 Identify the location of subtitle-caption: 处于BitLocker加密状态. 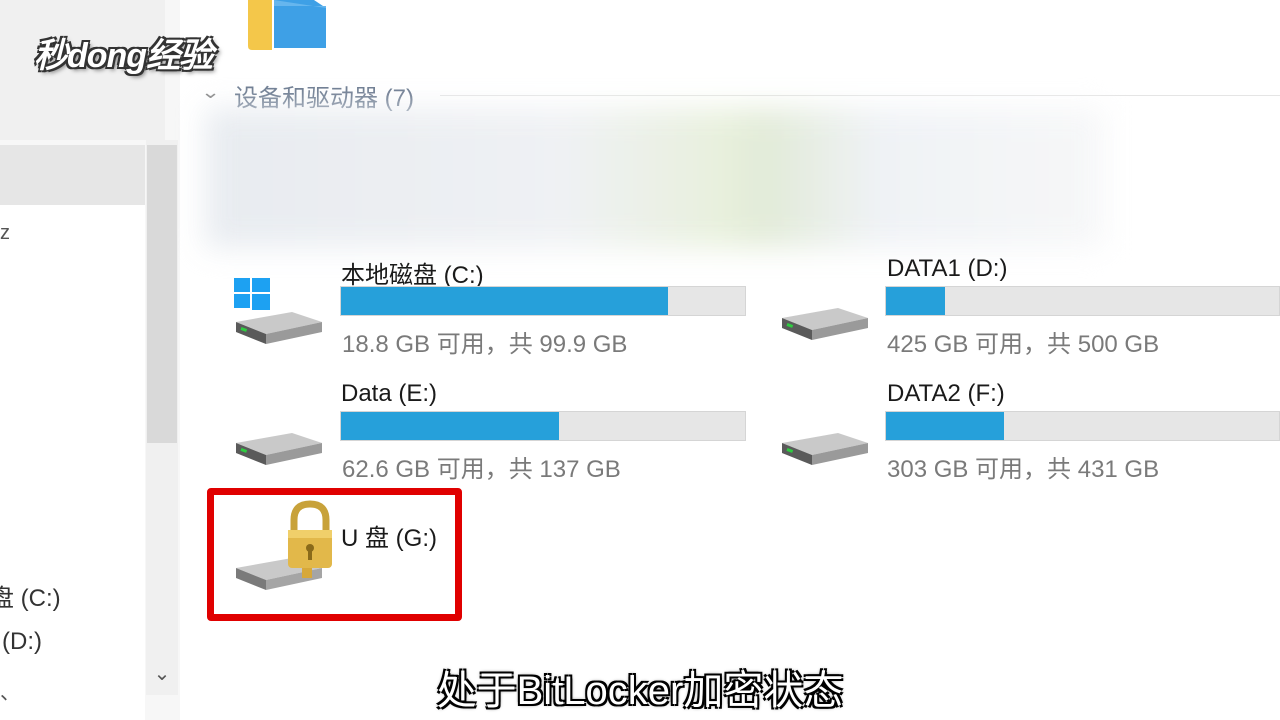
(640, 691).